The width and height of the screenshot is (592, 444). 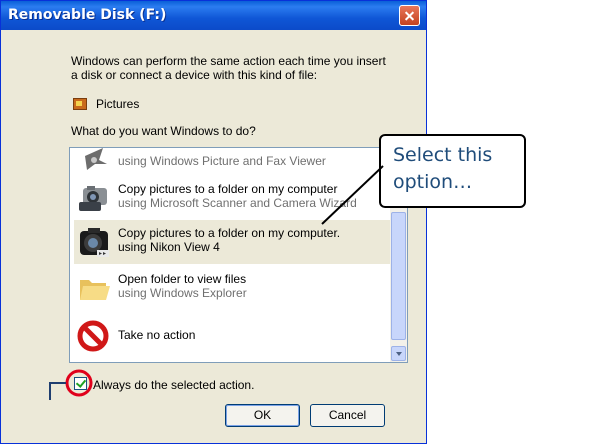 What do you see at coordinates (409, 15) in the screenshot?
I see `close-icon` at bounding box center [409, 15].